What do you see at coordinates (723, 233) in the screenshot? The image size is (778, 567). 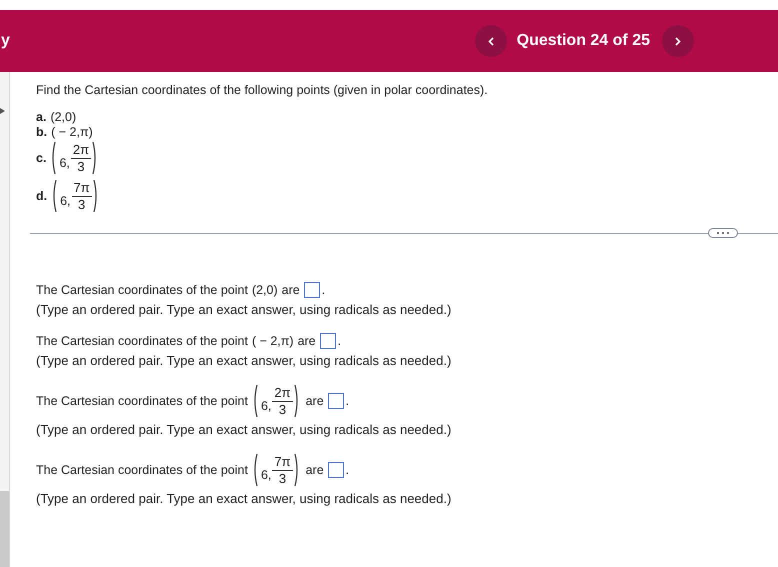 I see `expand-handle` at bounding box center [723, 233].